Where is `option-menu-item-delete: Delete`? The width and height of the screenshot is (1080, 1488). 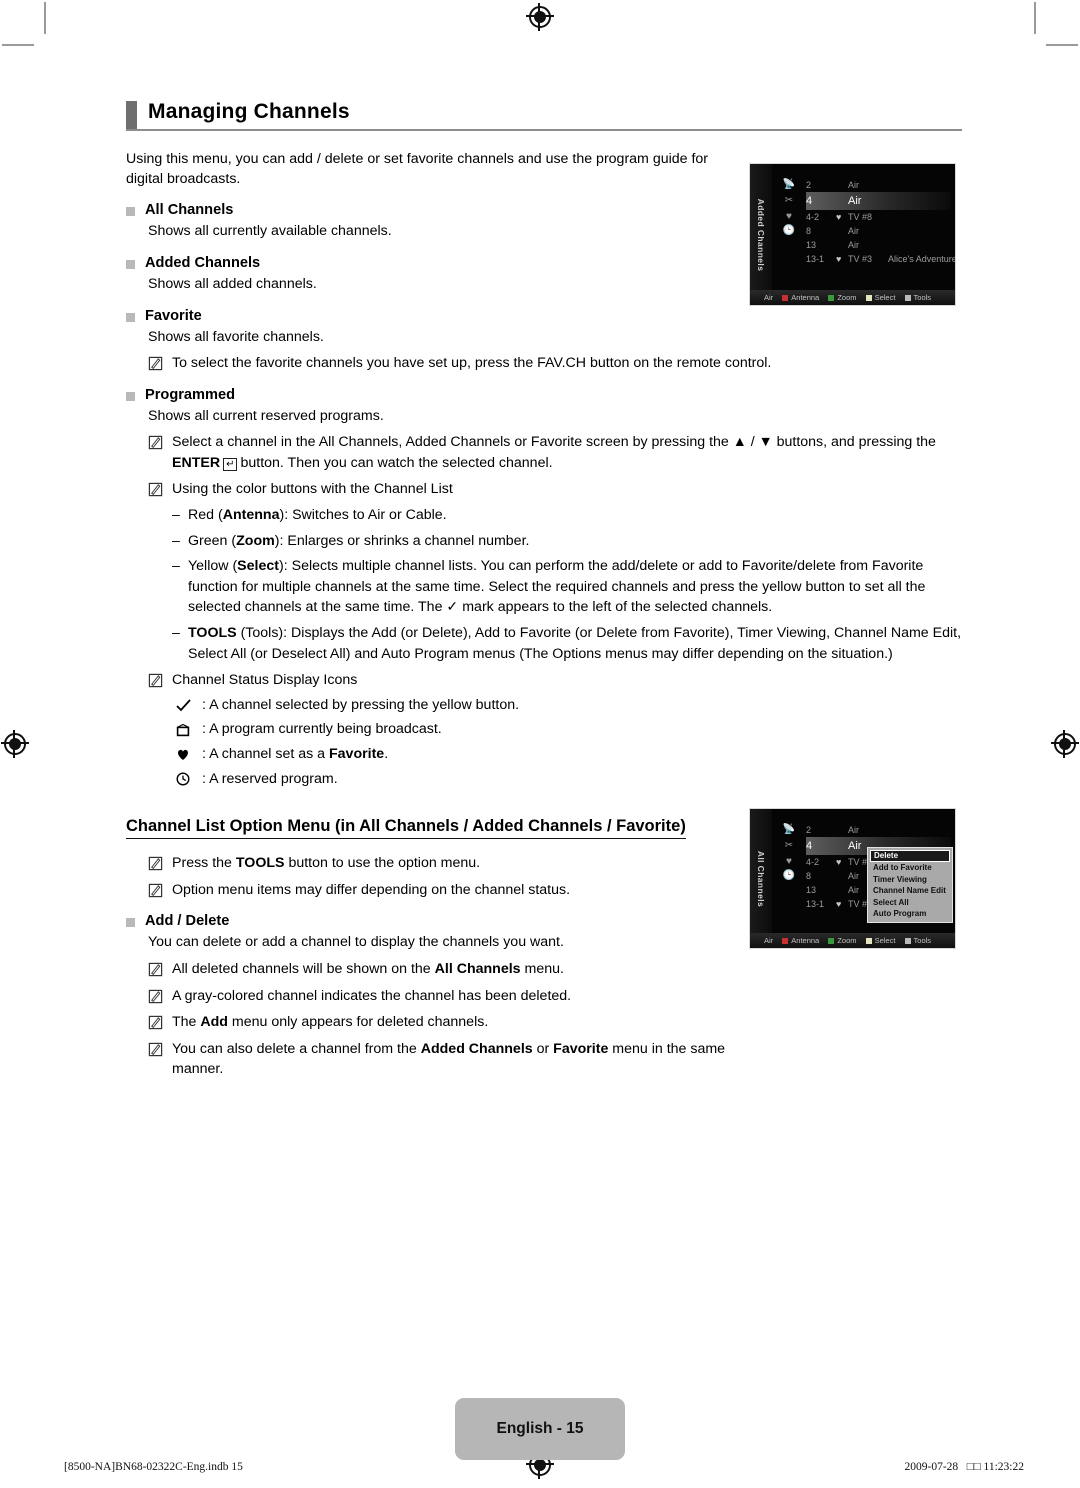 option-menu-item-delete: Delete is located at coordinates (910, 856).